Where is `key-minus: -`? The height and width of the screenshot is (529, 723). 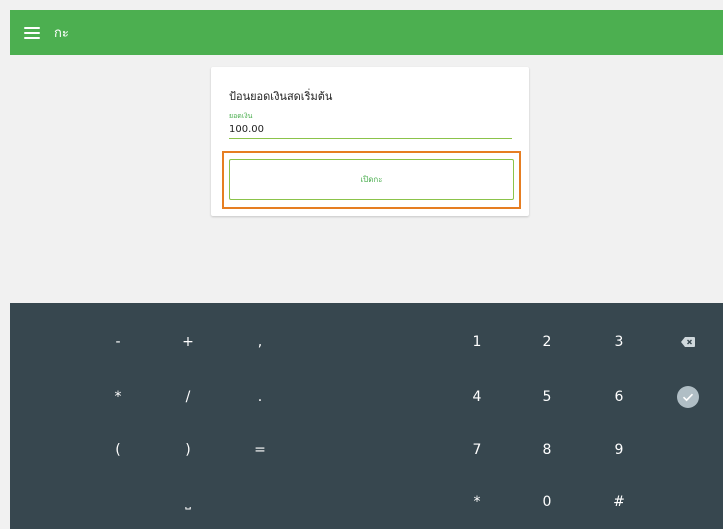
key-minus: - is located at coordinates (118, 342).